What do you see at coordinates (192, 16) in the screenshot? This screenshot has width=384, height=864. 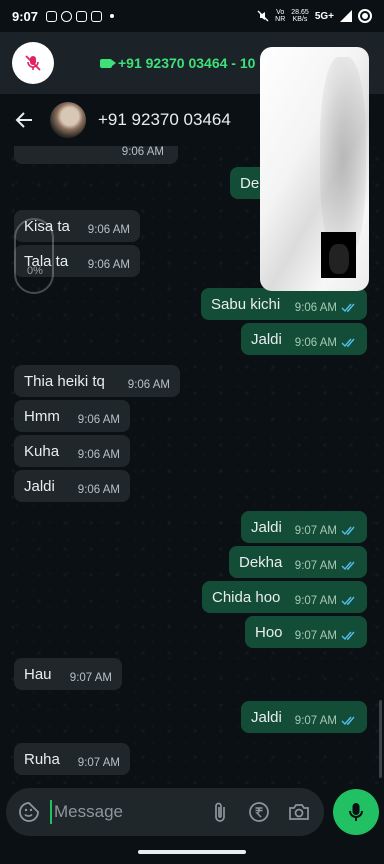 I see `status-bar: 9:07 Vo NR 28.65 KB/s 5G+` at bounding box center [192, 16].